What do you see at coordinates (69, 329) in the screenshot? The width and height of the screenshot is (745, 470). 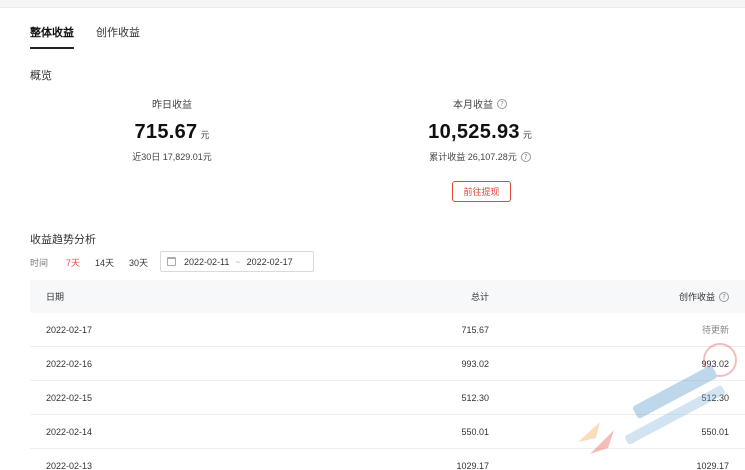 I see `row-date: 2022-02-17` at bounding box center [69, 329].